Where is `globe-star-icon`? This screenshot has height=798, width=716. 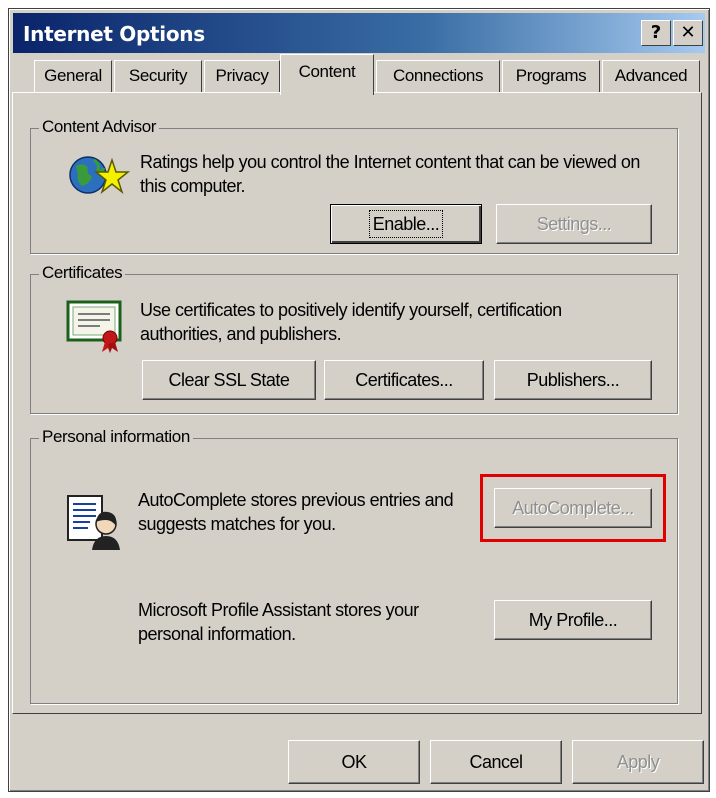 globe-star-icon is located at coordinates (99, 175).